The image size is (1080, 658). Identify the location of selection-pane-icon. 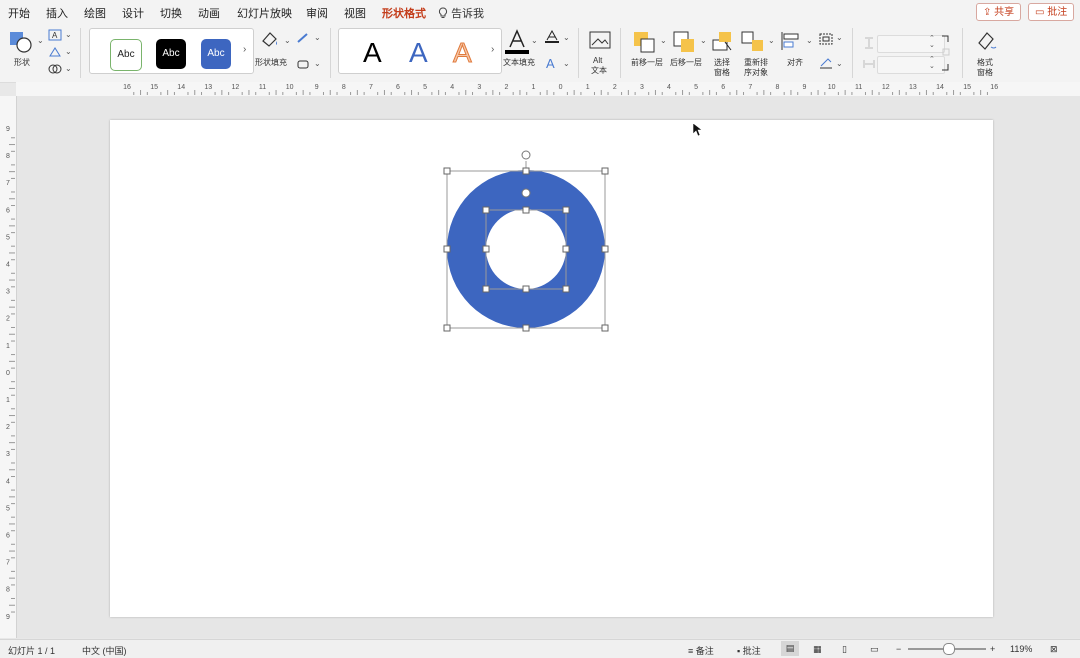
(723, 42).